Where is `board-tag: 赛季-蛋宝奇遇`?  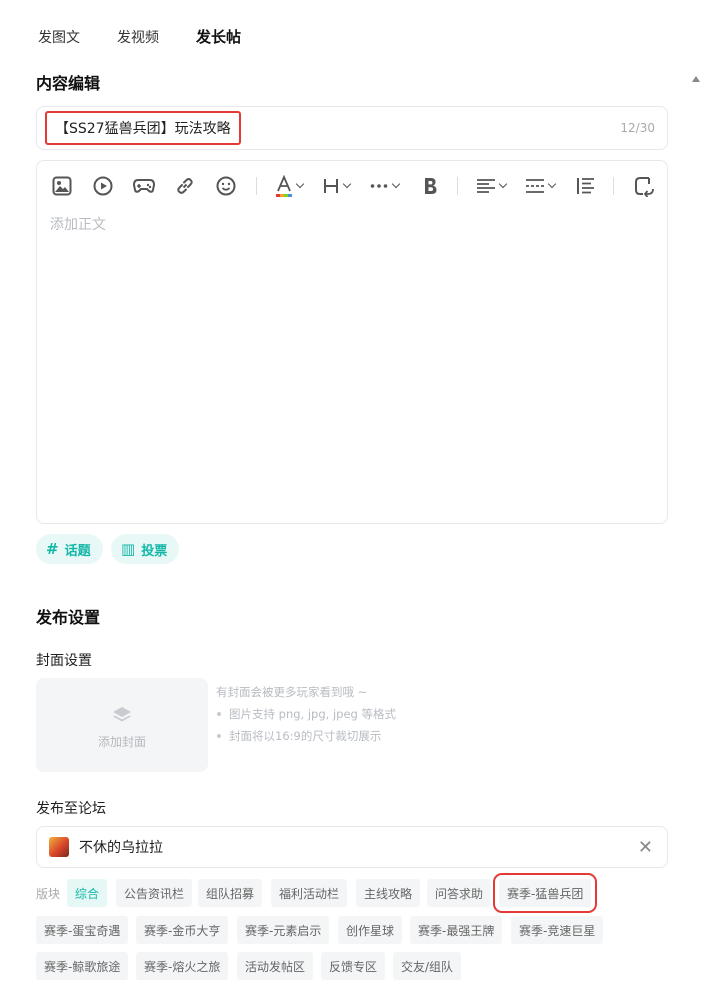 board-tag: 赛季-蛋宝奇遇 is located at coordinates (82, 930).